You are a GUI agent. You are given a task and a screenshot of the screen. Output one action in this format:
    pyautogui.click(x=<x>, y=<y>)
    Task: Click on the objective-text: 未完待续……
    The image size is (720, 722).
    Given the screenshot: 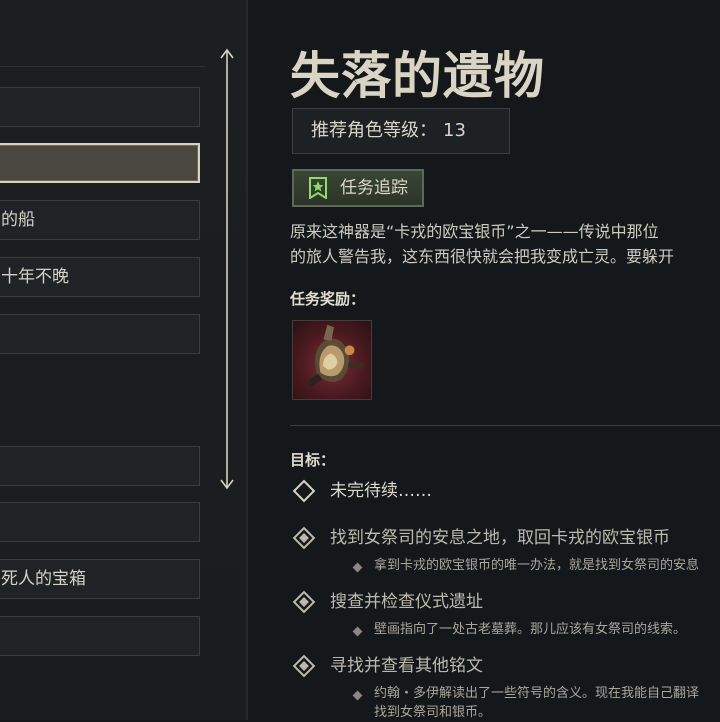 What is the action you would take?
    pyautogui.click(x=381, y=491)
    